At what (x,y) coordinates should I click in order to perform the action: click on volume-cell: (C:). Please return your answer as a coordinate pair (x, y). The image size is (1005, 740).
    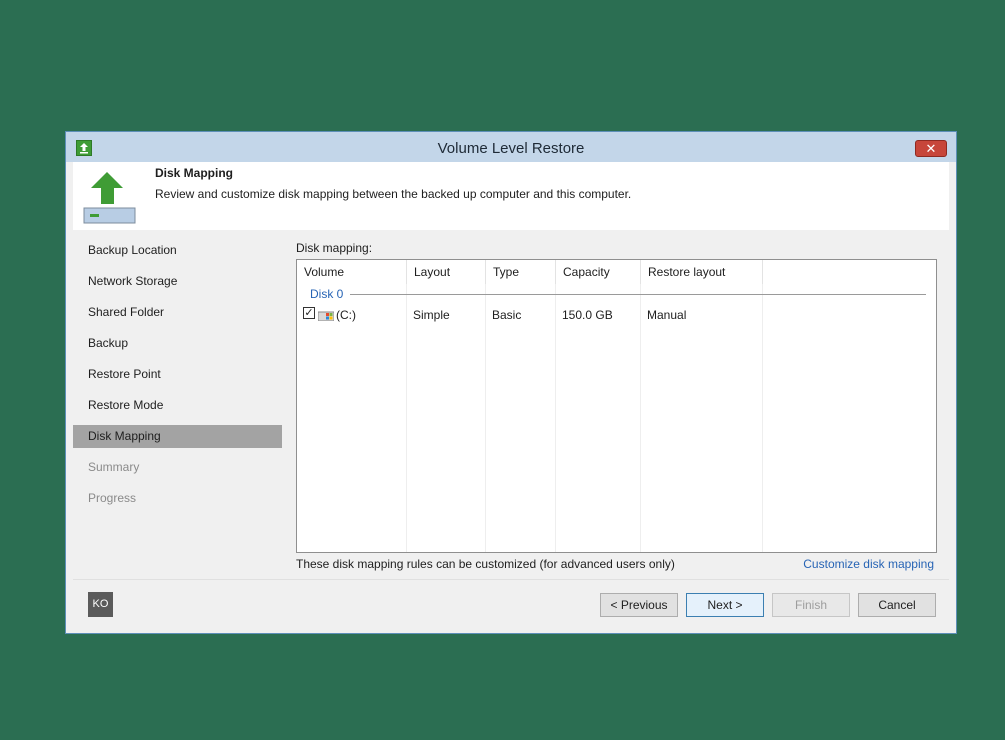
    Looking at the image, I should click on (346, 315).